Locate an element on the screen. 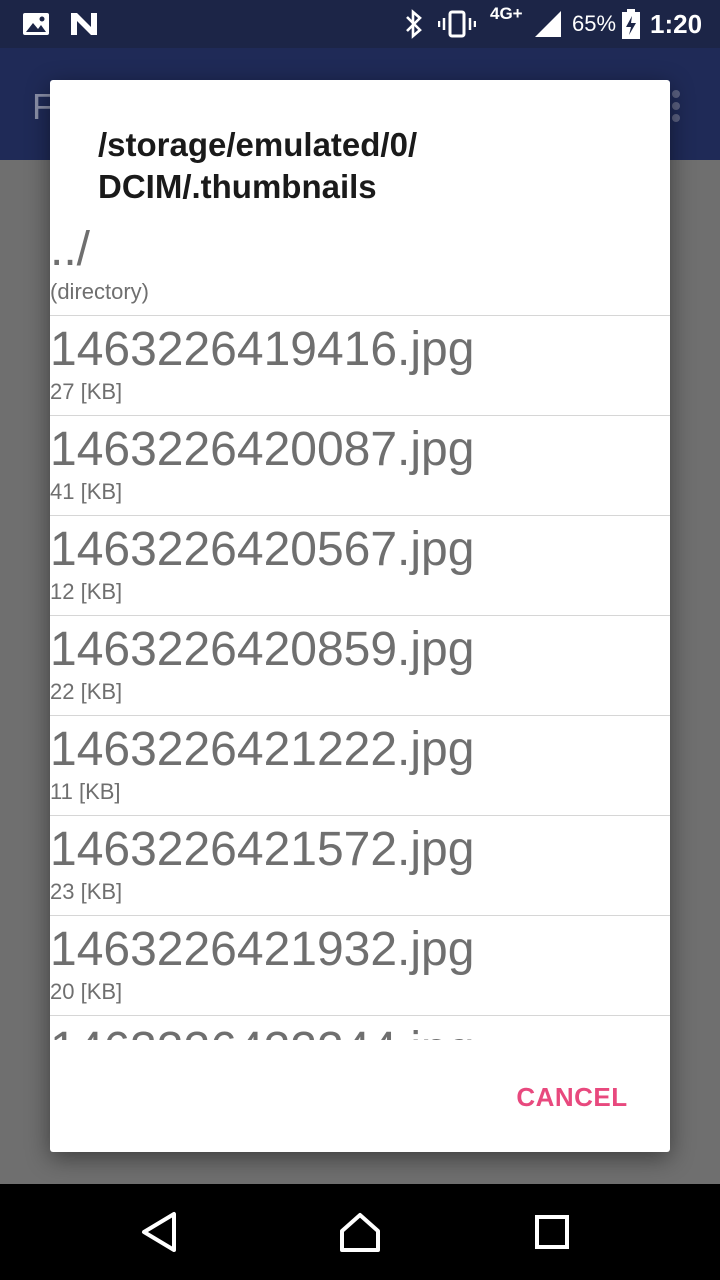 The image size is (720, 1280). file-name: 1463226421222.jpg is located at coordinates (262, 749).